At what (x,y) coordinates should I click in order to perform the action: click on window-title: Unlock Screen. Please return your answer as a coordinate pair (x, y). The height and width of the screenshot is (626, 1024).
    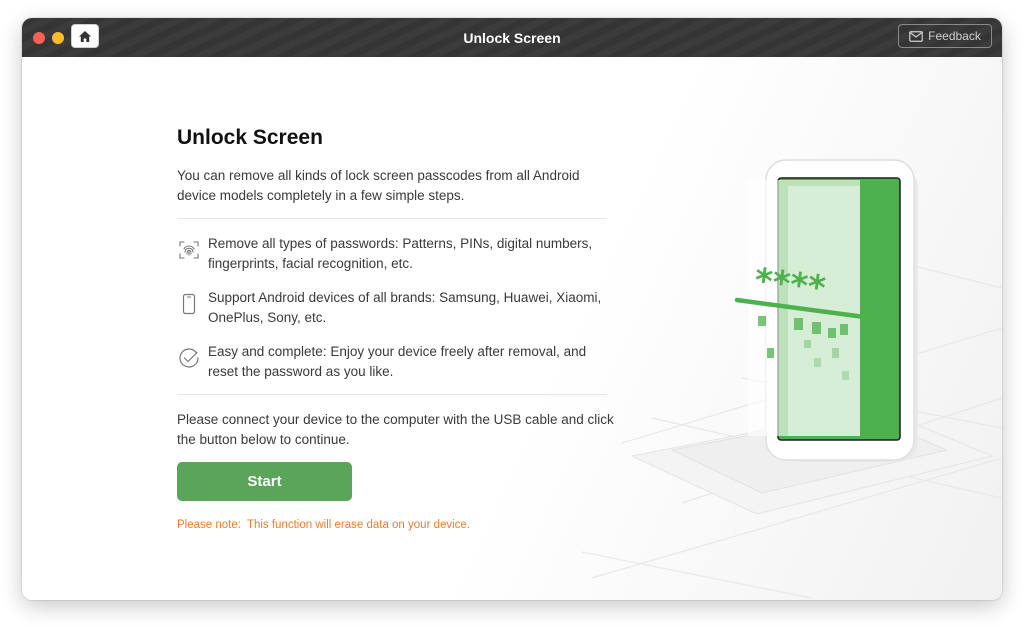
    Looking at the image, I should click on (512, 38).